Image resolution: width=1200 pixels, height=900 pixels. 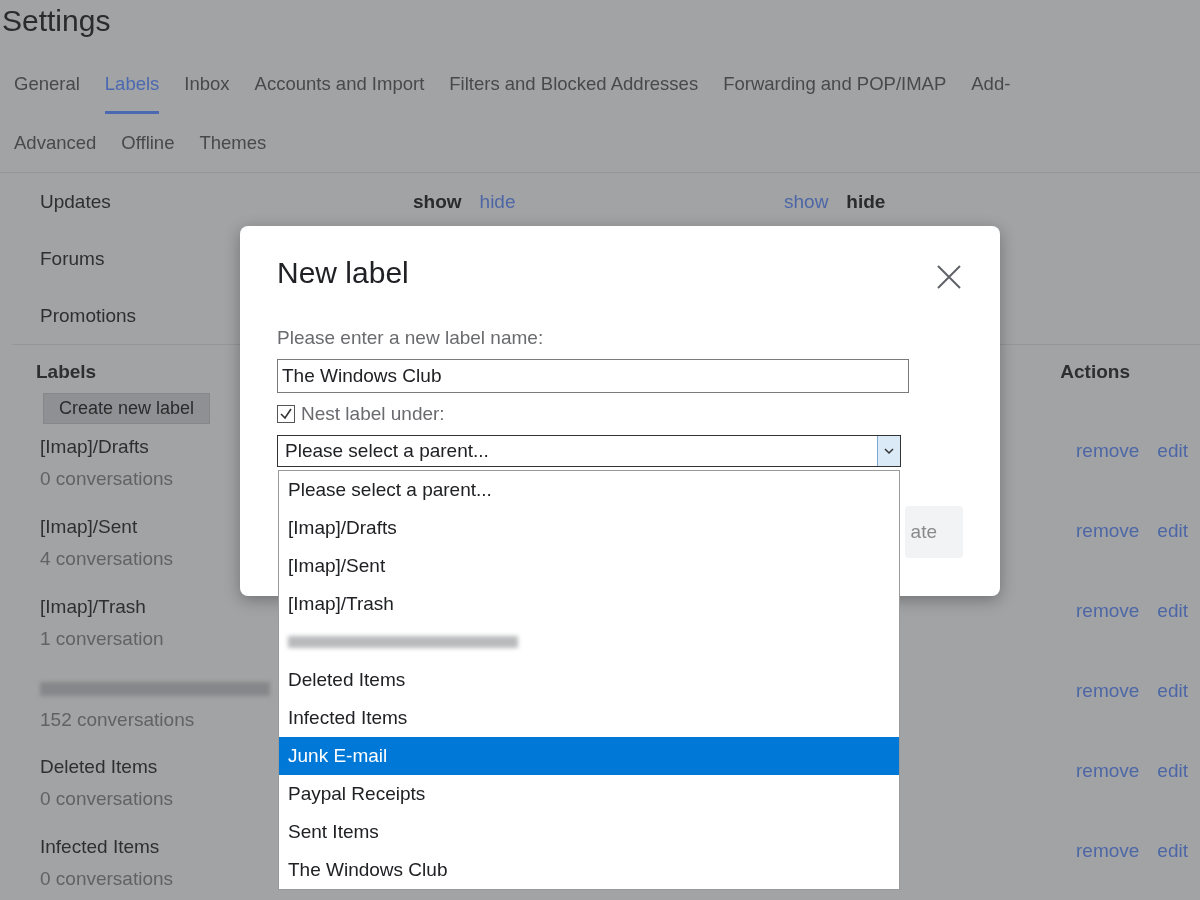 I want to click on visibility-option: show, so click(x=437, y=201).